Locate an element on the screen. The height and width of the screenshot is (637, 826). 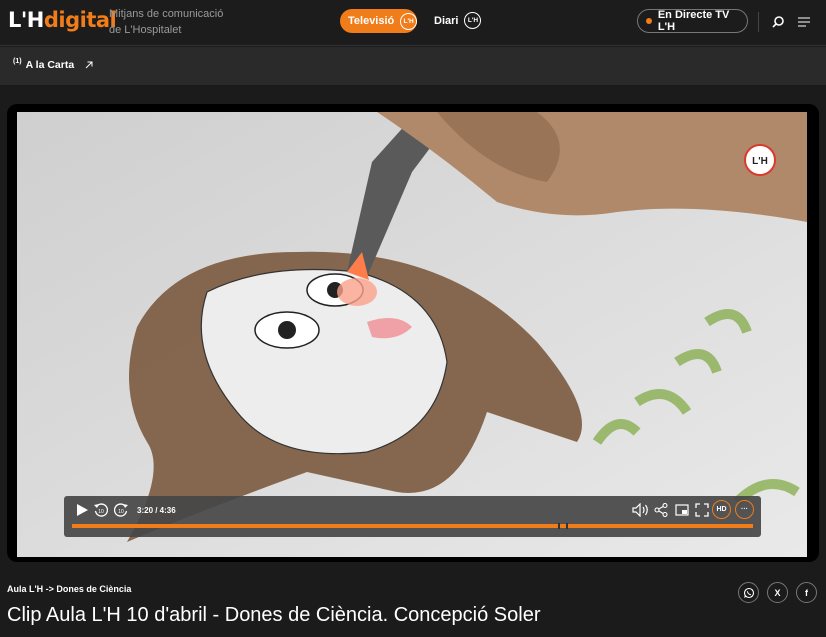
television-label: Televisió is located at coordinates (371, 21).